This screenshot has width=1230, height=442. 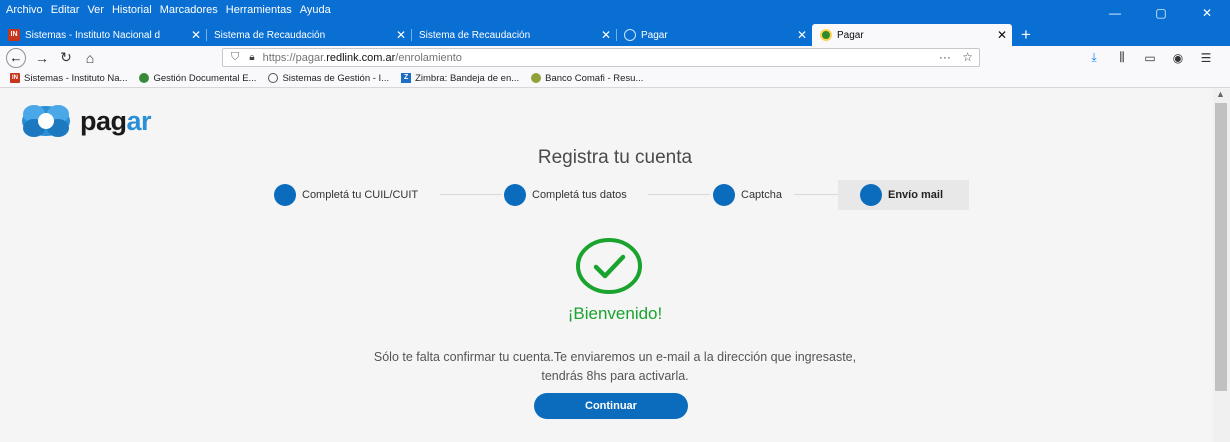 I want to click on menu-editar: Editar, so click(x=65, y=10).